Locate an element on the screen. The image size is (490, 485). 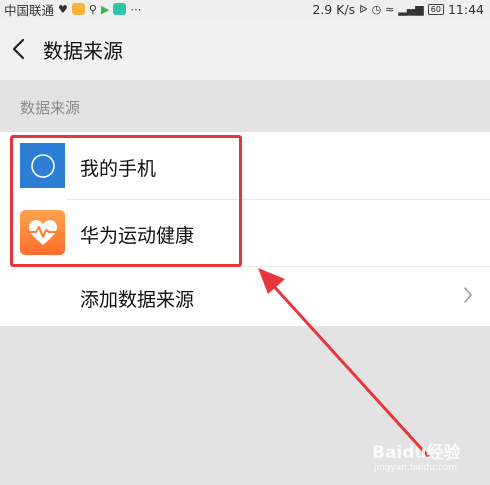
status-bar-left: 中国联通 ♥ ⚲ ▶ ⋯ is located at coordinates (72, 9).